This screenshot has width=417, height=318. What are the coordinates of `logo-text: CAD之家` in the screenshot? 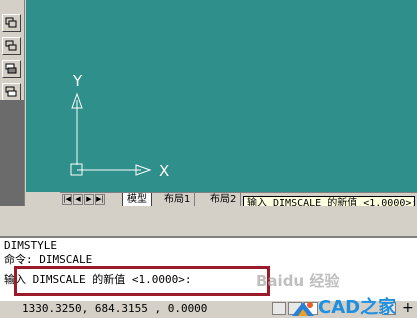 It's located at (357, 307).